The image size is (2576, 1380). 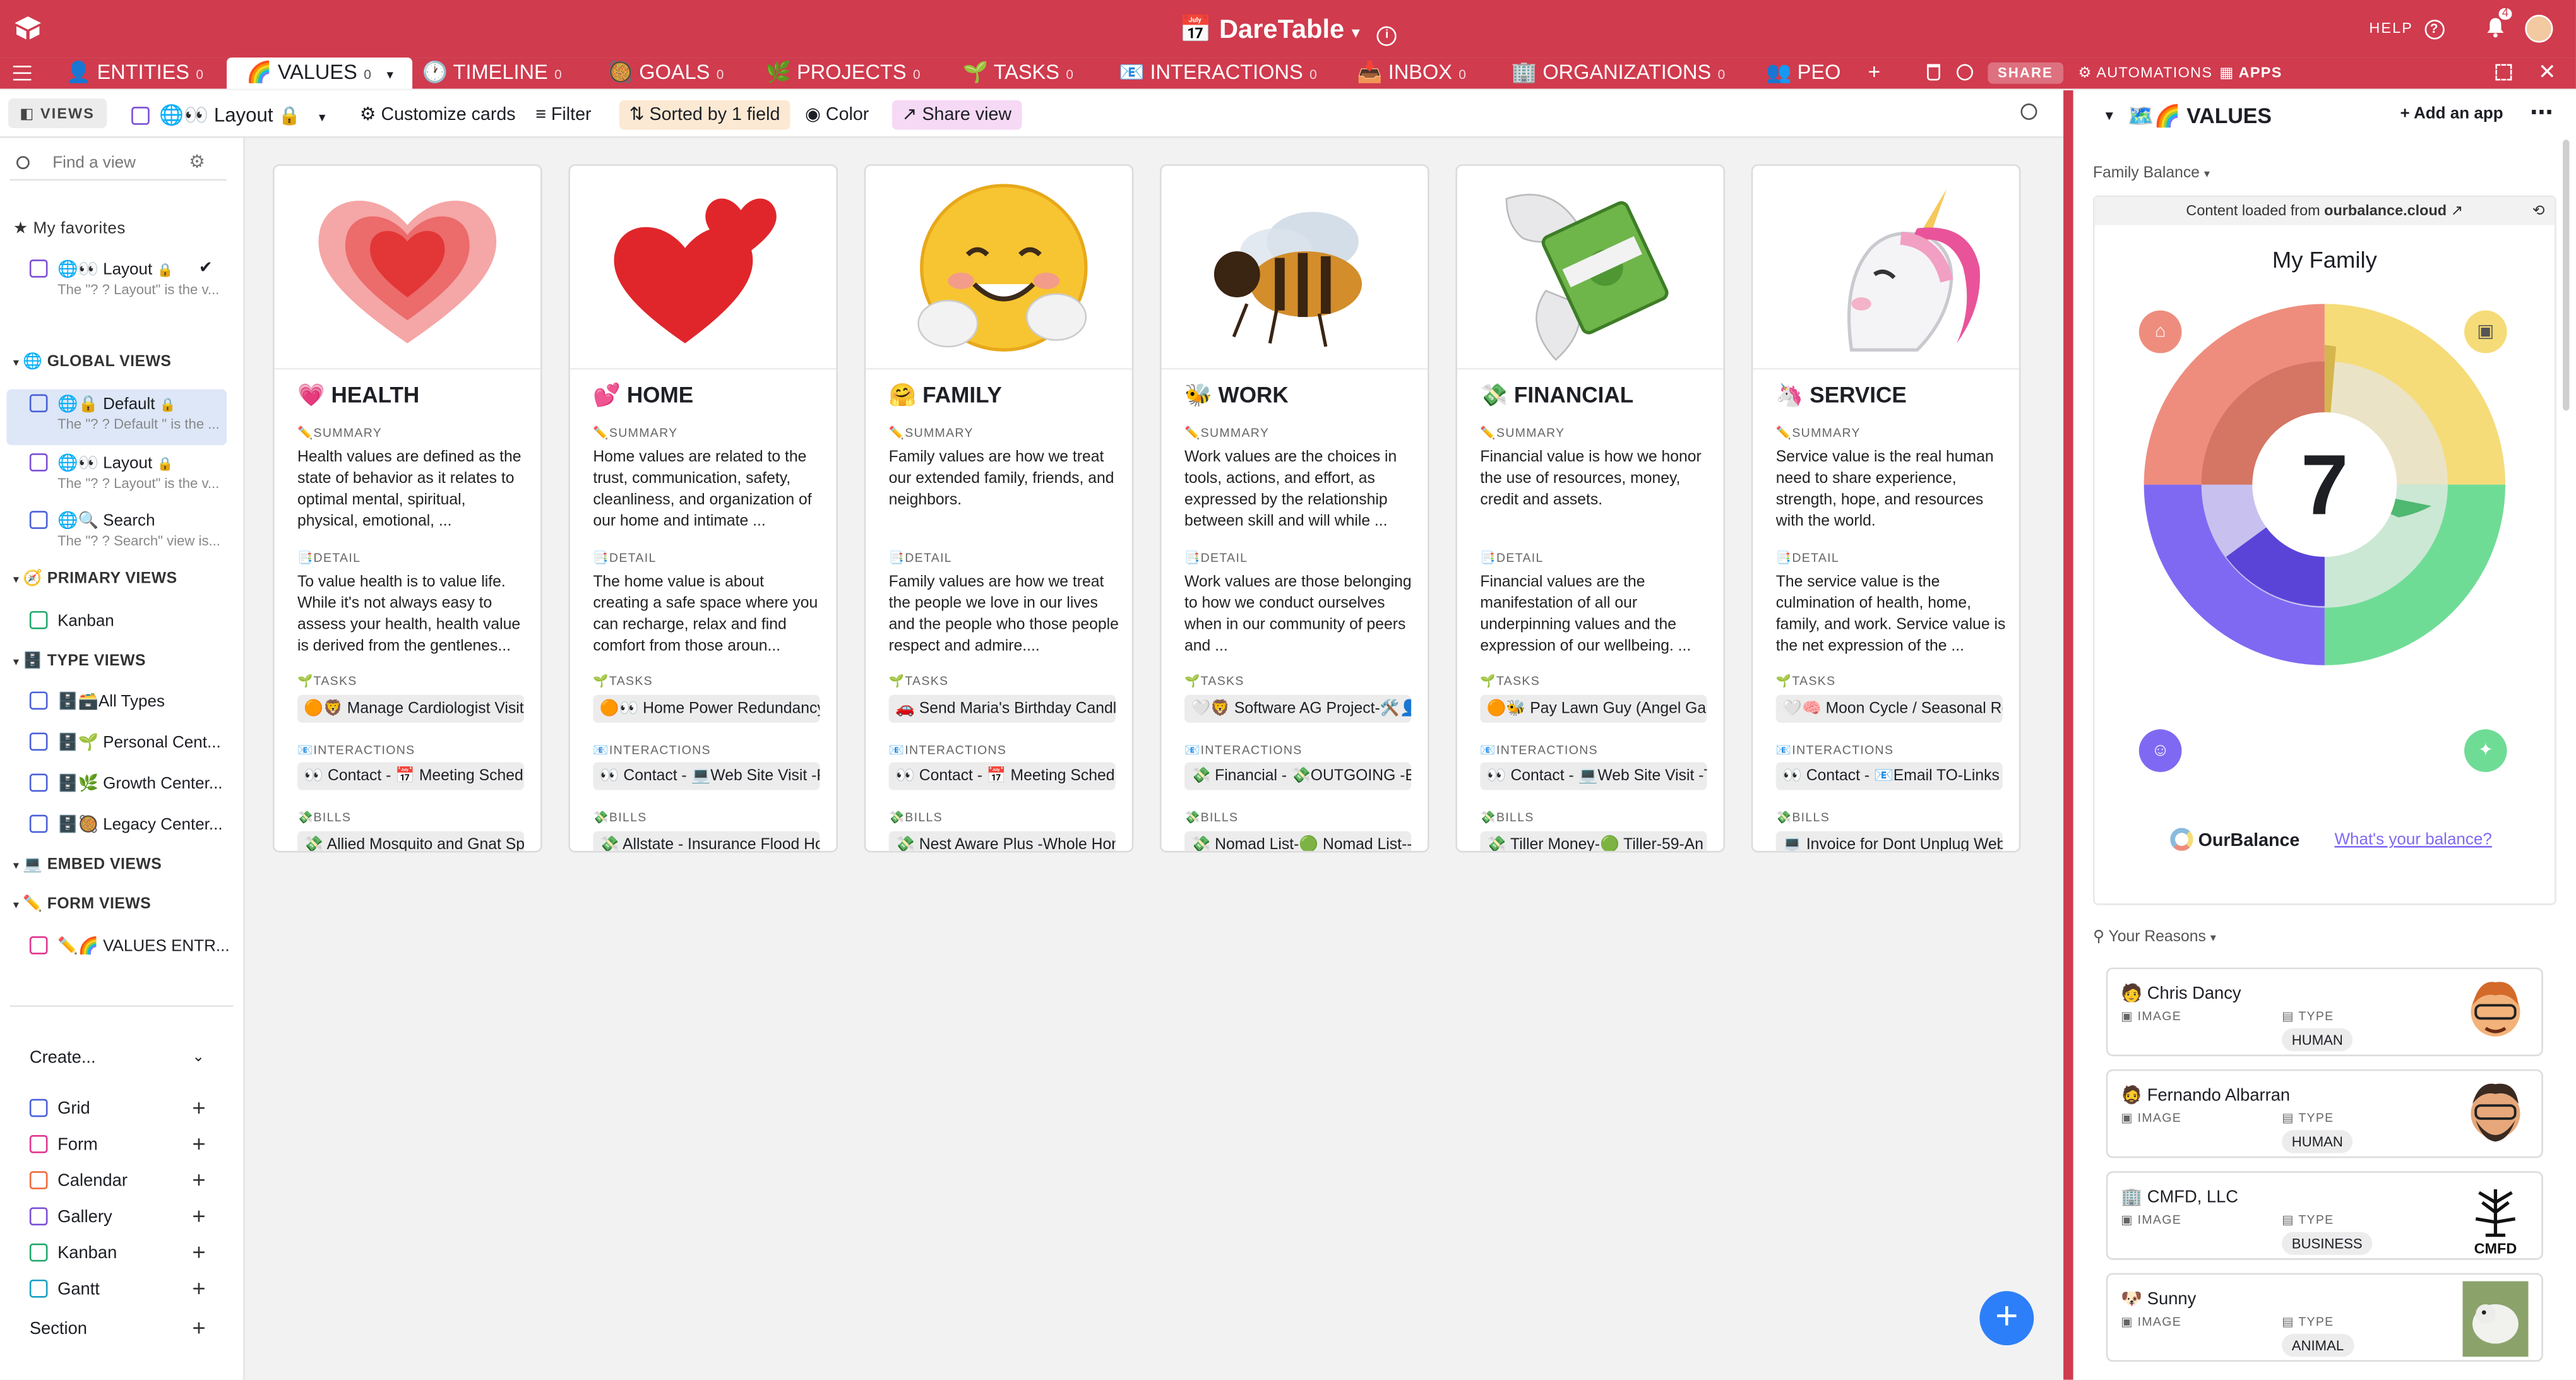 What do you see at coordinates (102, 404) in the screenshot?
I see `sidebar-item-default: 🌐🔒 Default 🔒` at bounding box center [102, 404].